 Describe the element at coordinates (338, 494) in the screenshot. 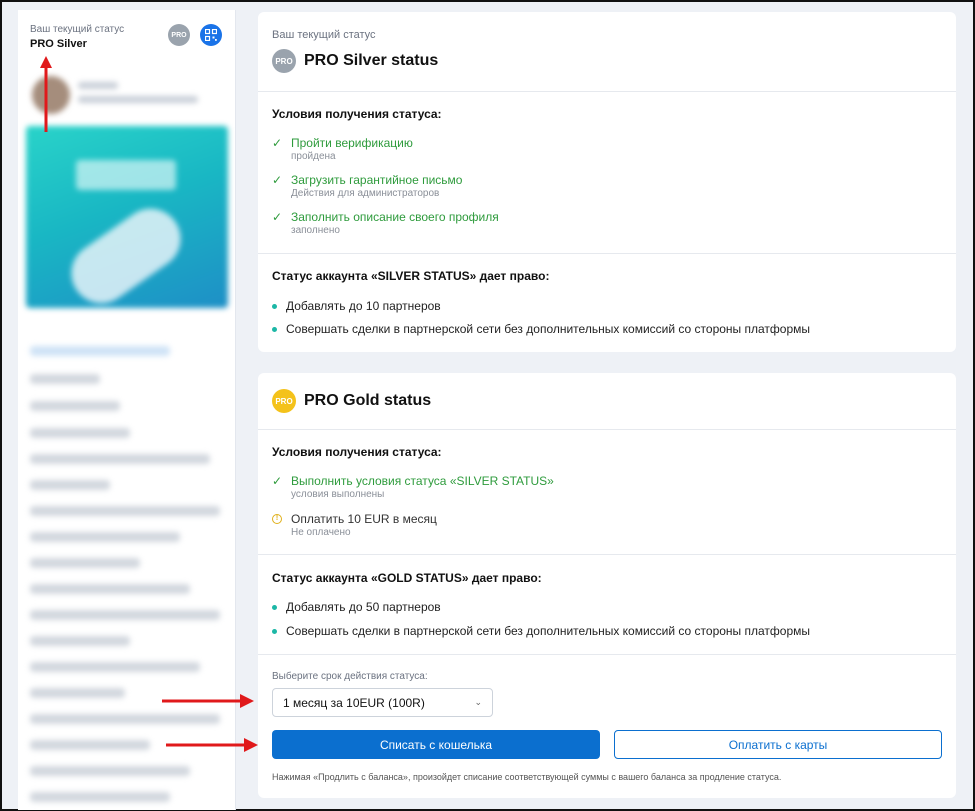

I see `condition-subtitle: условия выполнены` at that location.